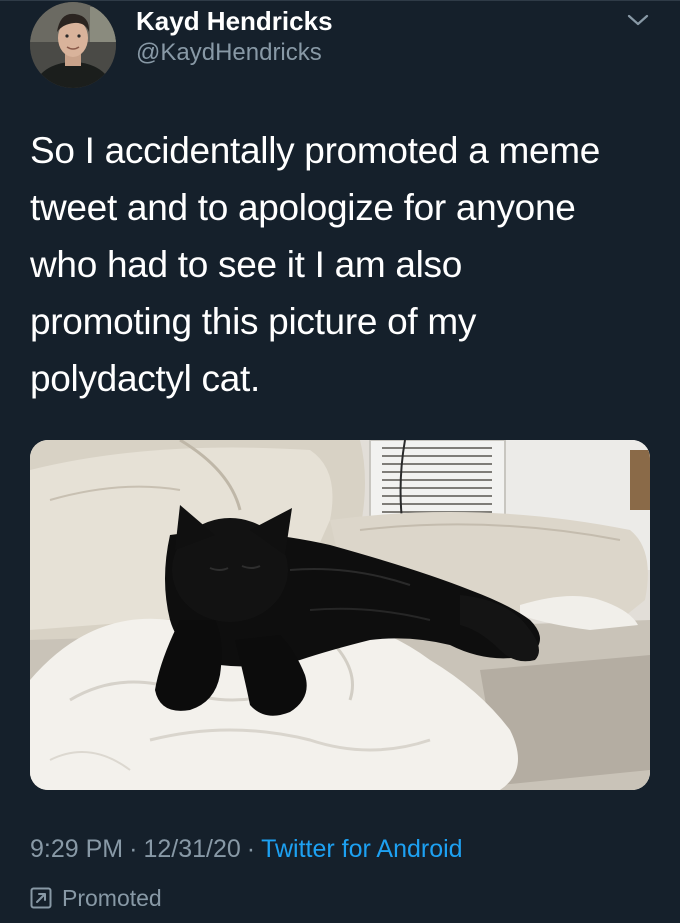  I want to click on avatar, so click(73, 45).